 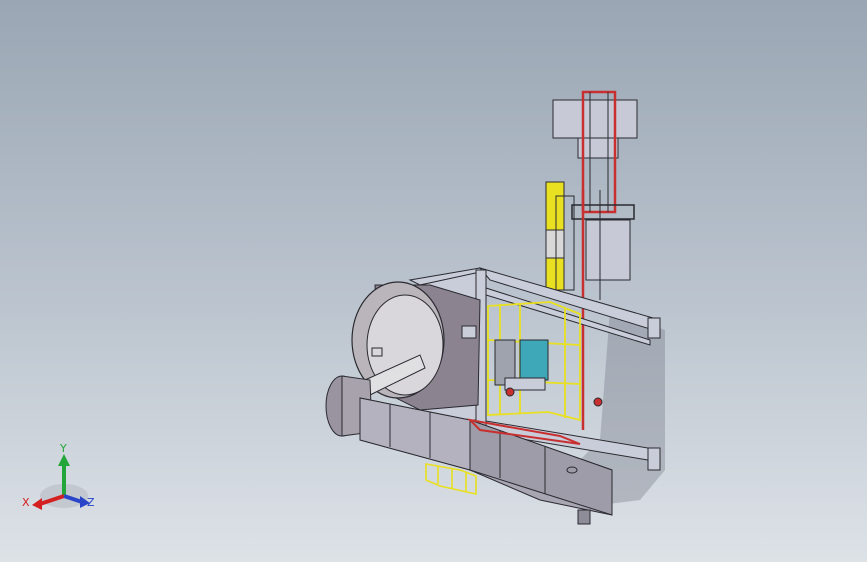 I want to click on drum-assembly, so click(x=416, y=346).